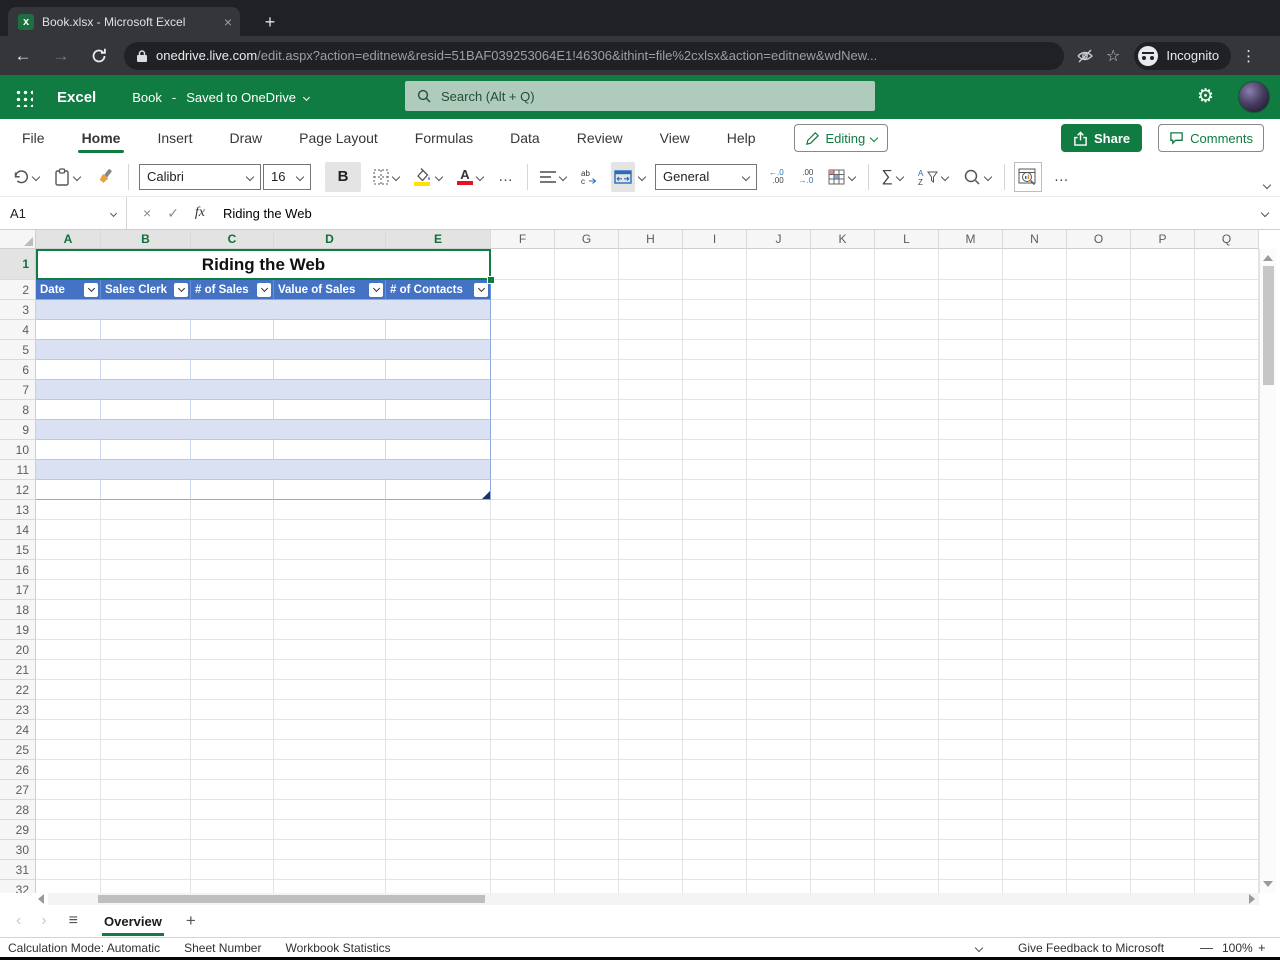 This screenshot has width=1280, height=960. Describe the element at coordinates (779, 239) in the screenshot. I see `column-header: J` at that location.